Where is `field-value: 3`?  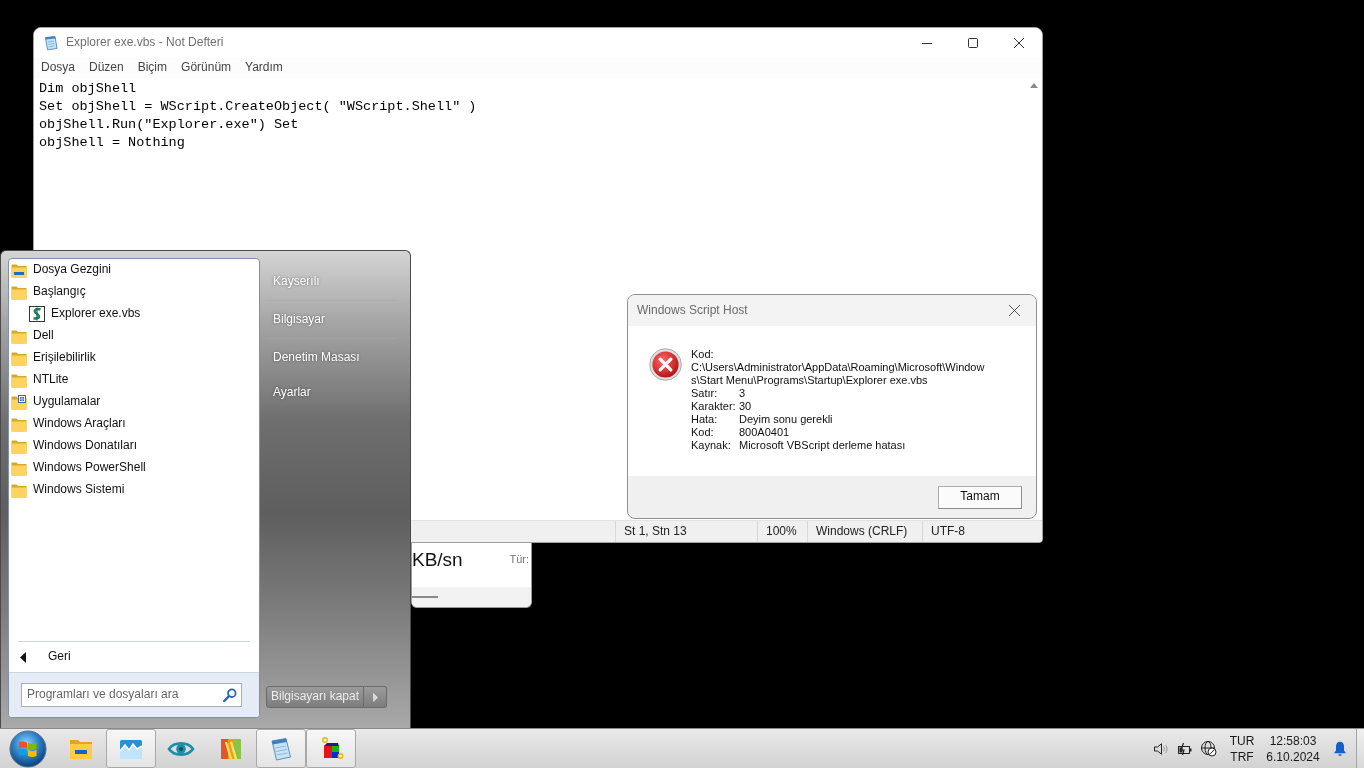 field-value: 3 is located at coordinates (743, 393).